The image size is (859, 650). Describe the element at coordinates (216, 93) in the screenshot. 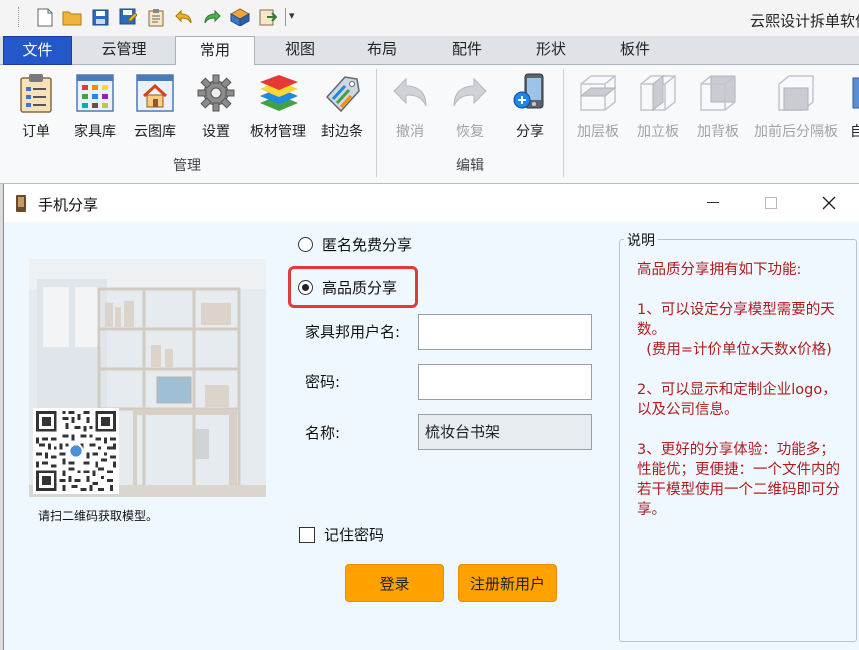

I see `gear-icon` at that location.